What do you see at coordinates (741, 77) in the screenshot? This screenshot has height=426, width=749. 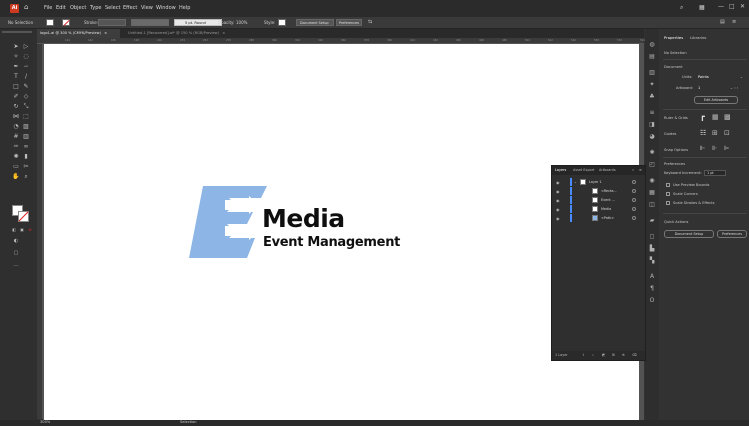 I see `chevron-down-icon: ⌄` at bounding box center [741, 77].